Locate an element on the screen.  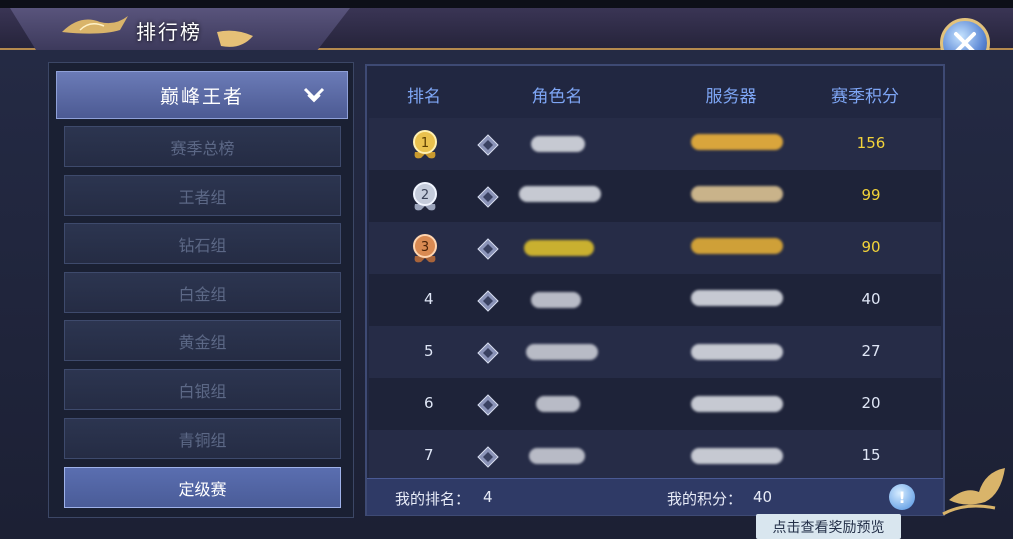
category-item-diamond: 钻石组 is located at coordinates (202, 243).